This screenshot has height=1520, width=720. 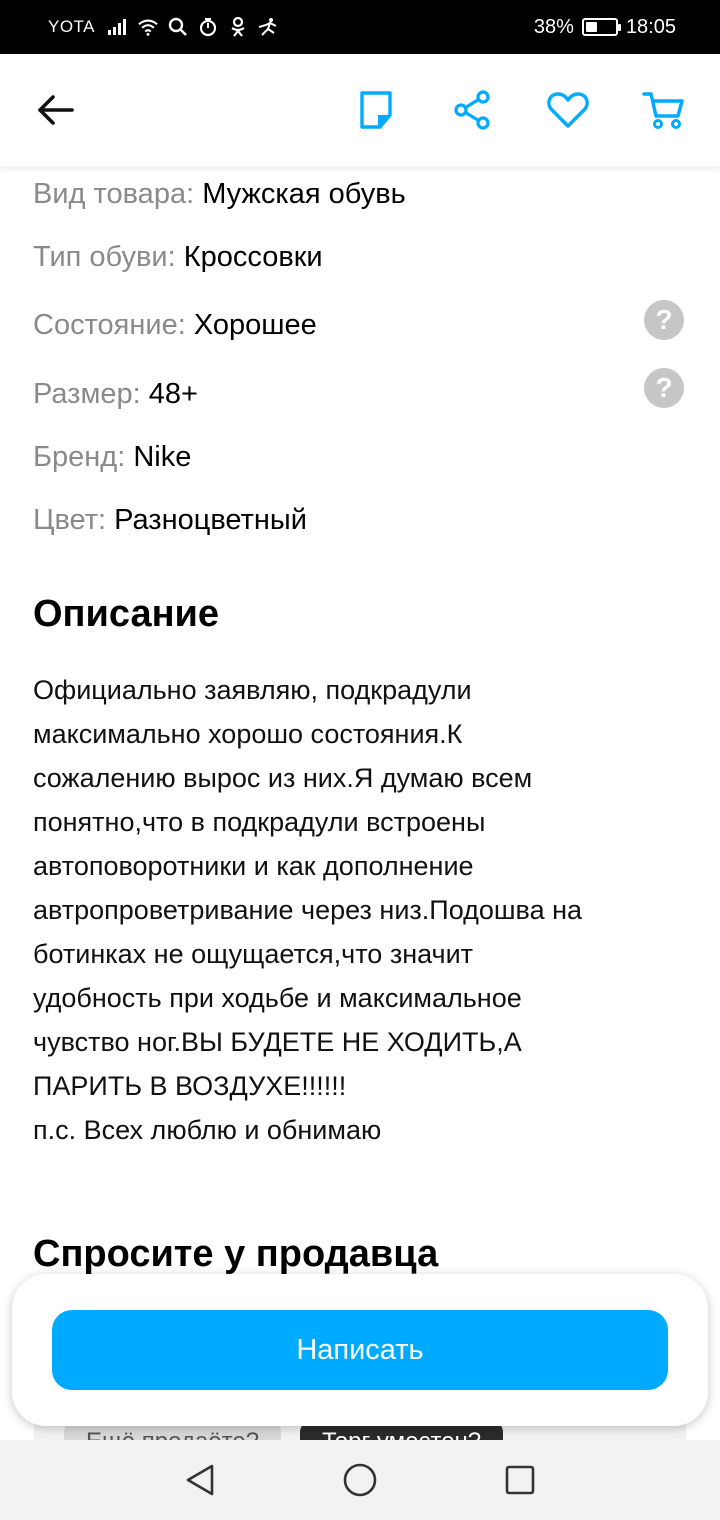 I want to click on status-left: YOTA, so click(x=163, y=27).